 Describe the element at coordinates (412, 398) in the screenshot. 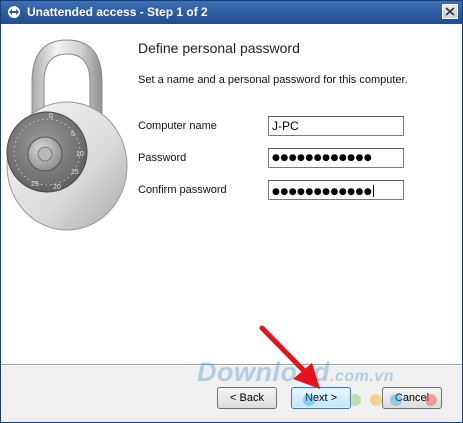

I see `cancel-button: Cancel` at that location.